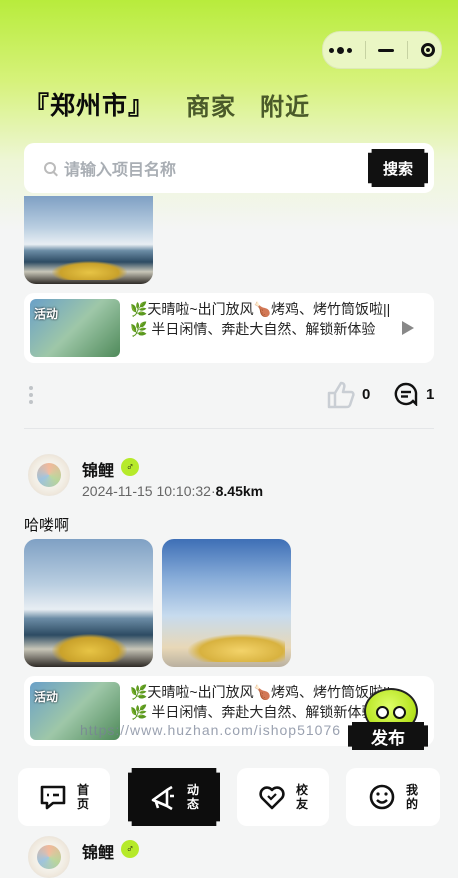  I want to click on tab-home: 首页, so click(64, 797).